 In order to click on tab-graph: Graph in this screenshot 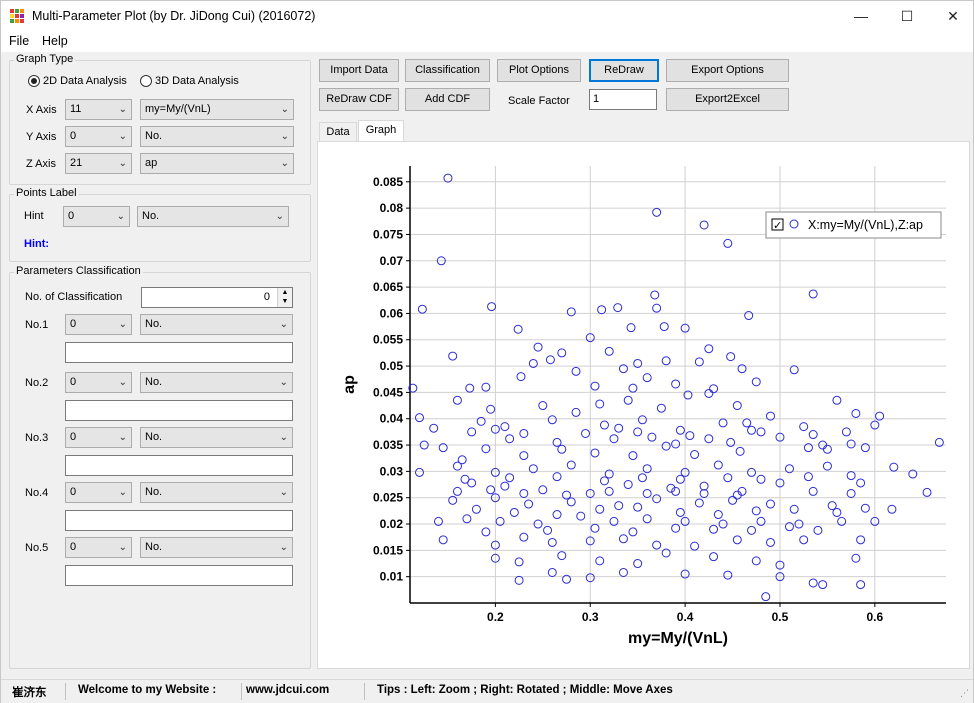, I will do `click(381, 131)`.